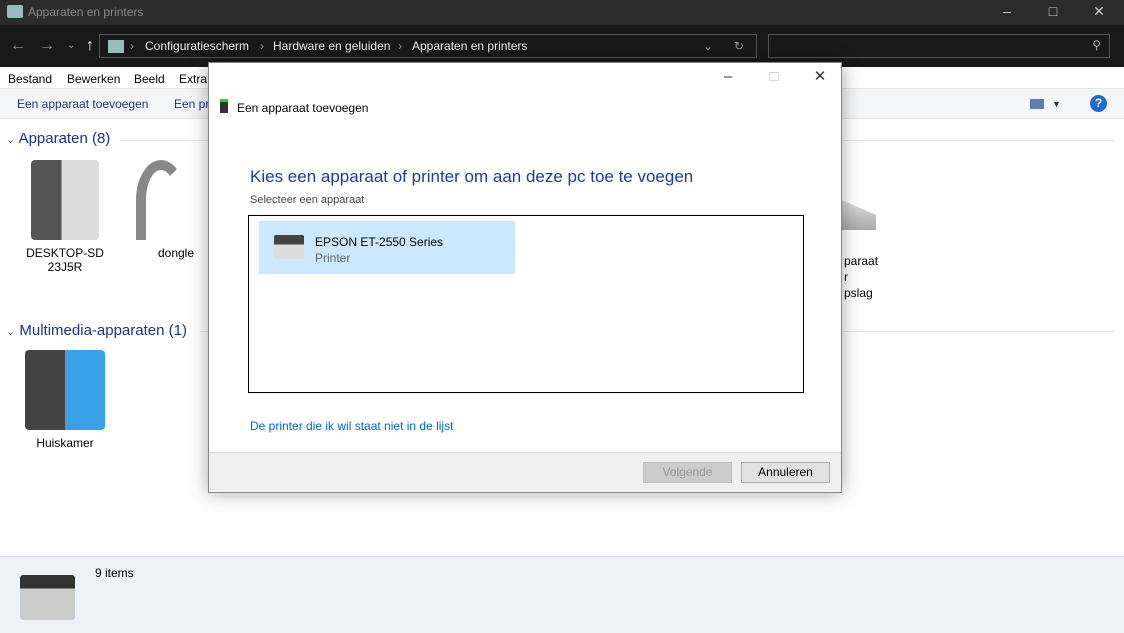  I want to click on device-label: dongle, so click(176, 253).